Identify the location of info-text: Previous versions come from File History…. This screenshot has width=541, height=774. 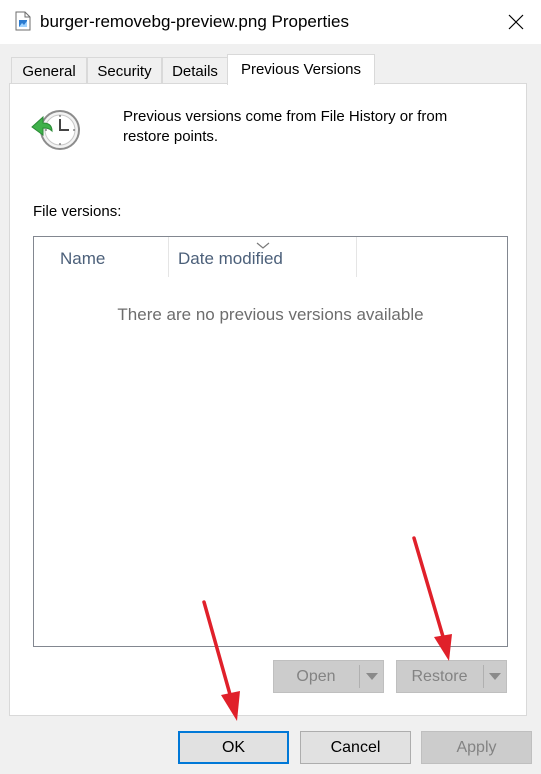
(285, 126).